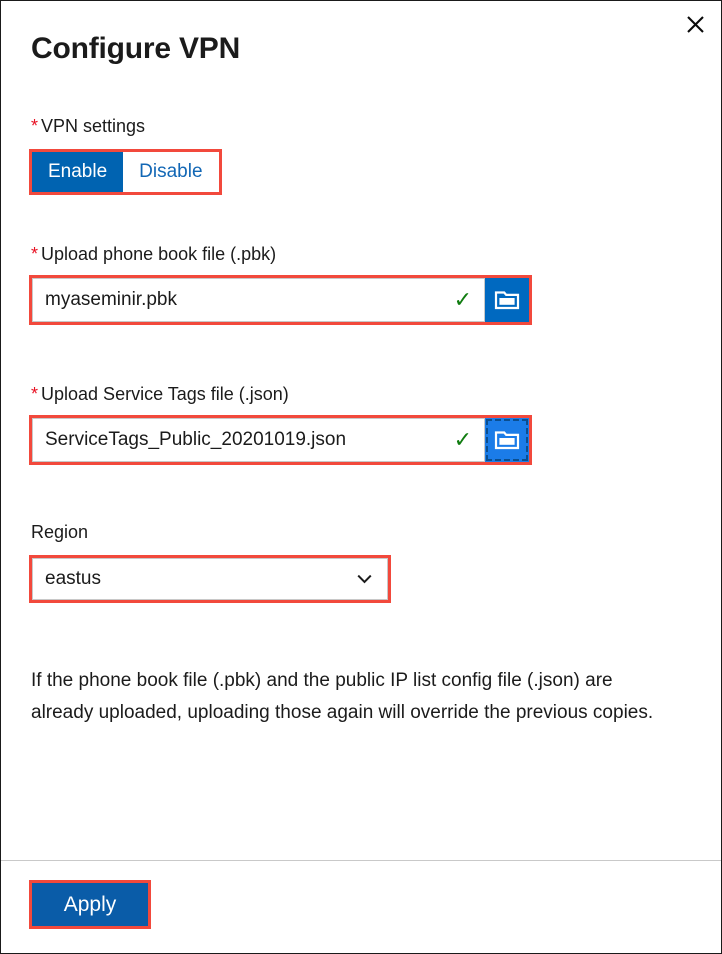 The width and height of the screenshot is (722, 954). Describe the element at coordinates (361, 126) in the screenshot. I see `field-label-vpn-settings: * VPN settings` at that location.